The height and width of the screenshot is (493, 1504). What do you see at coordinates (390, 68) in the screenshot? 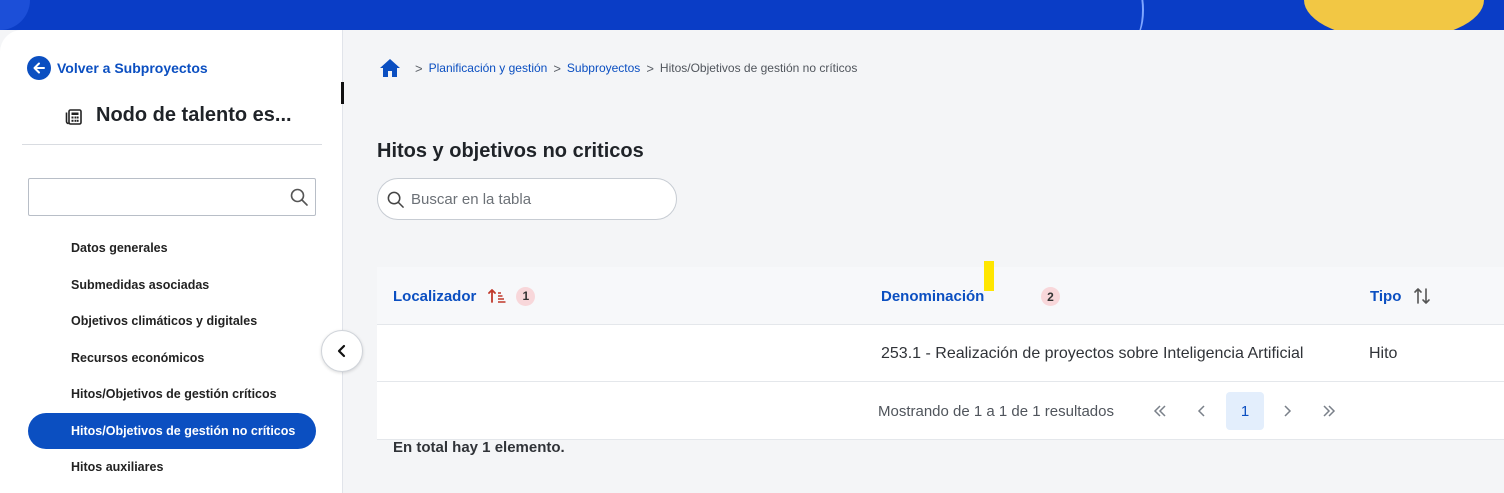
I see `home-icon` at bounding box center [390, 68].